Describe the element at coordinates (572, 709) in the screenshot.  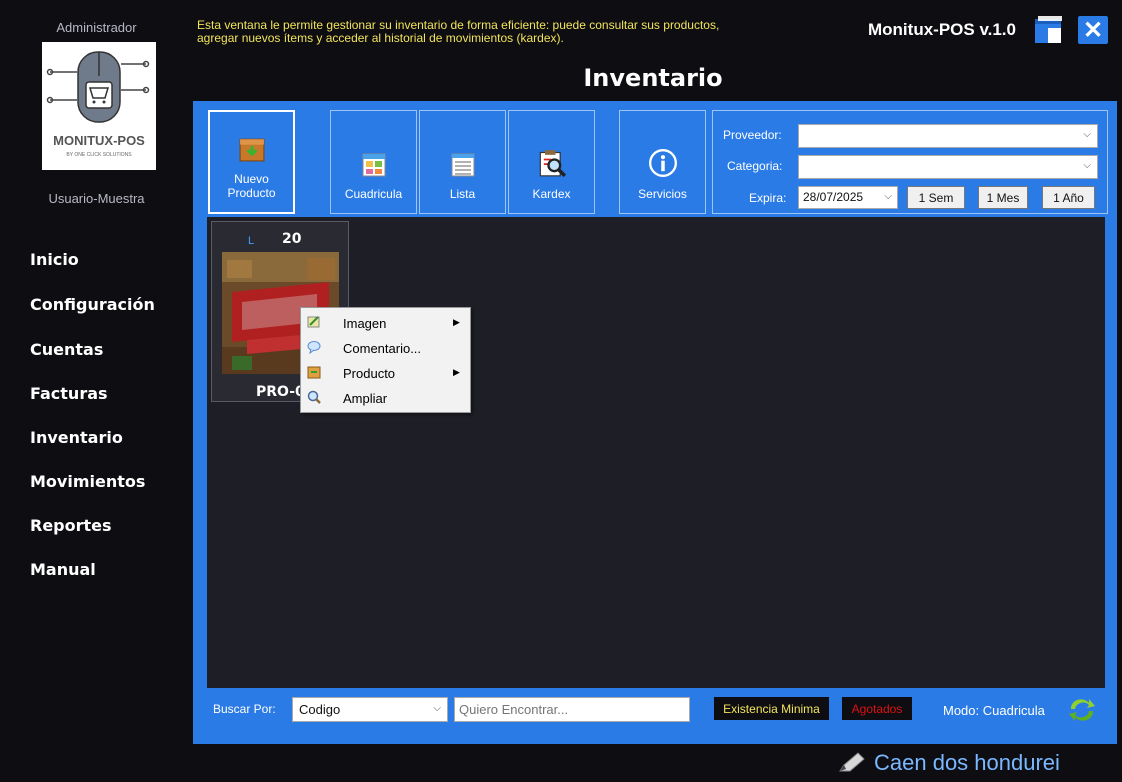
I see `search-input` at that location.